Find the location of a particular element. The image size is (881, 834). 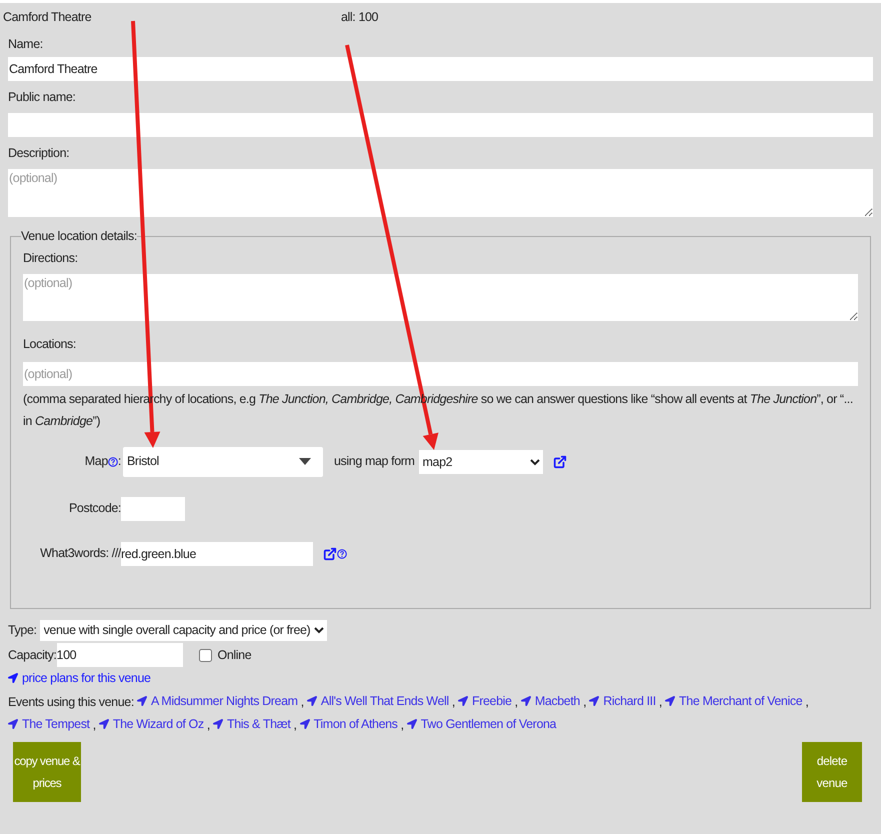

field-label: Name: is located at coordinates (26, 44).